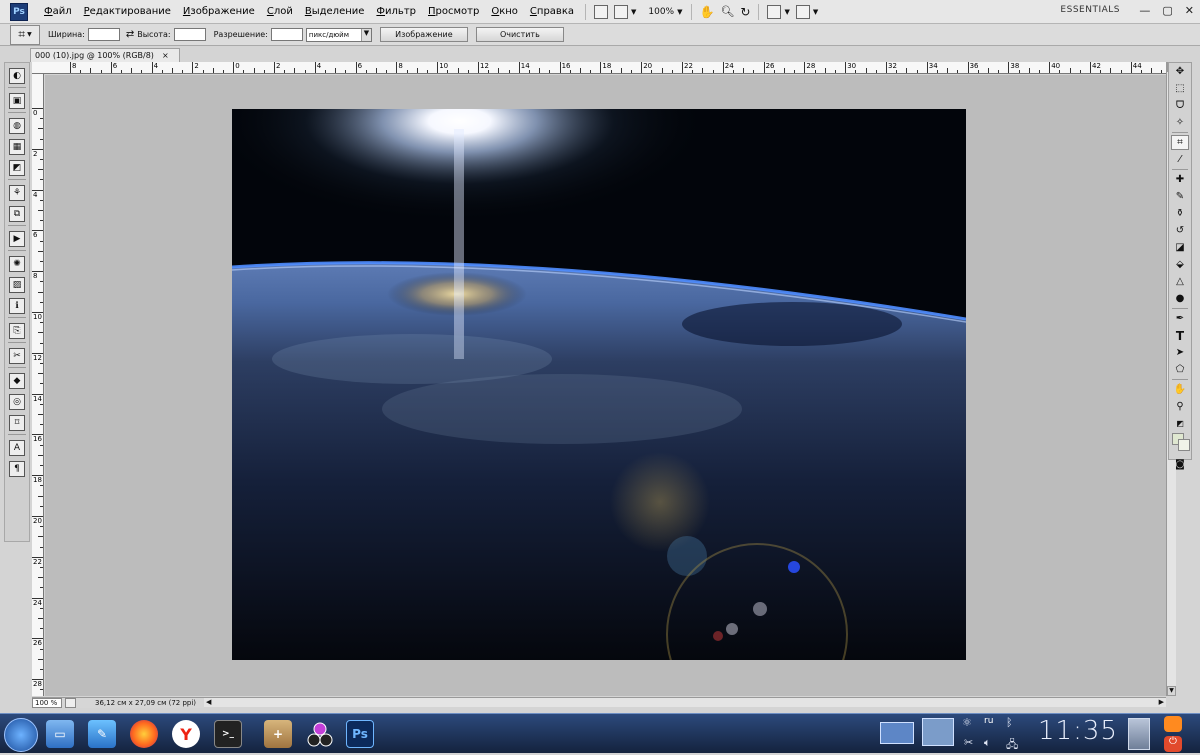 The image size is (1200, 755). I want to click on horizontal-scrollbar: ◀ ▶, so click(685, 702).